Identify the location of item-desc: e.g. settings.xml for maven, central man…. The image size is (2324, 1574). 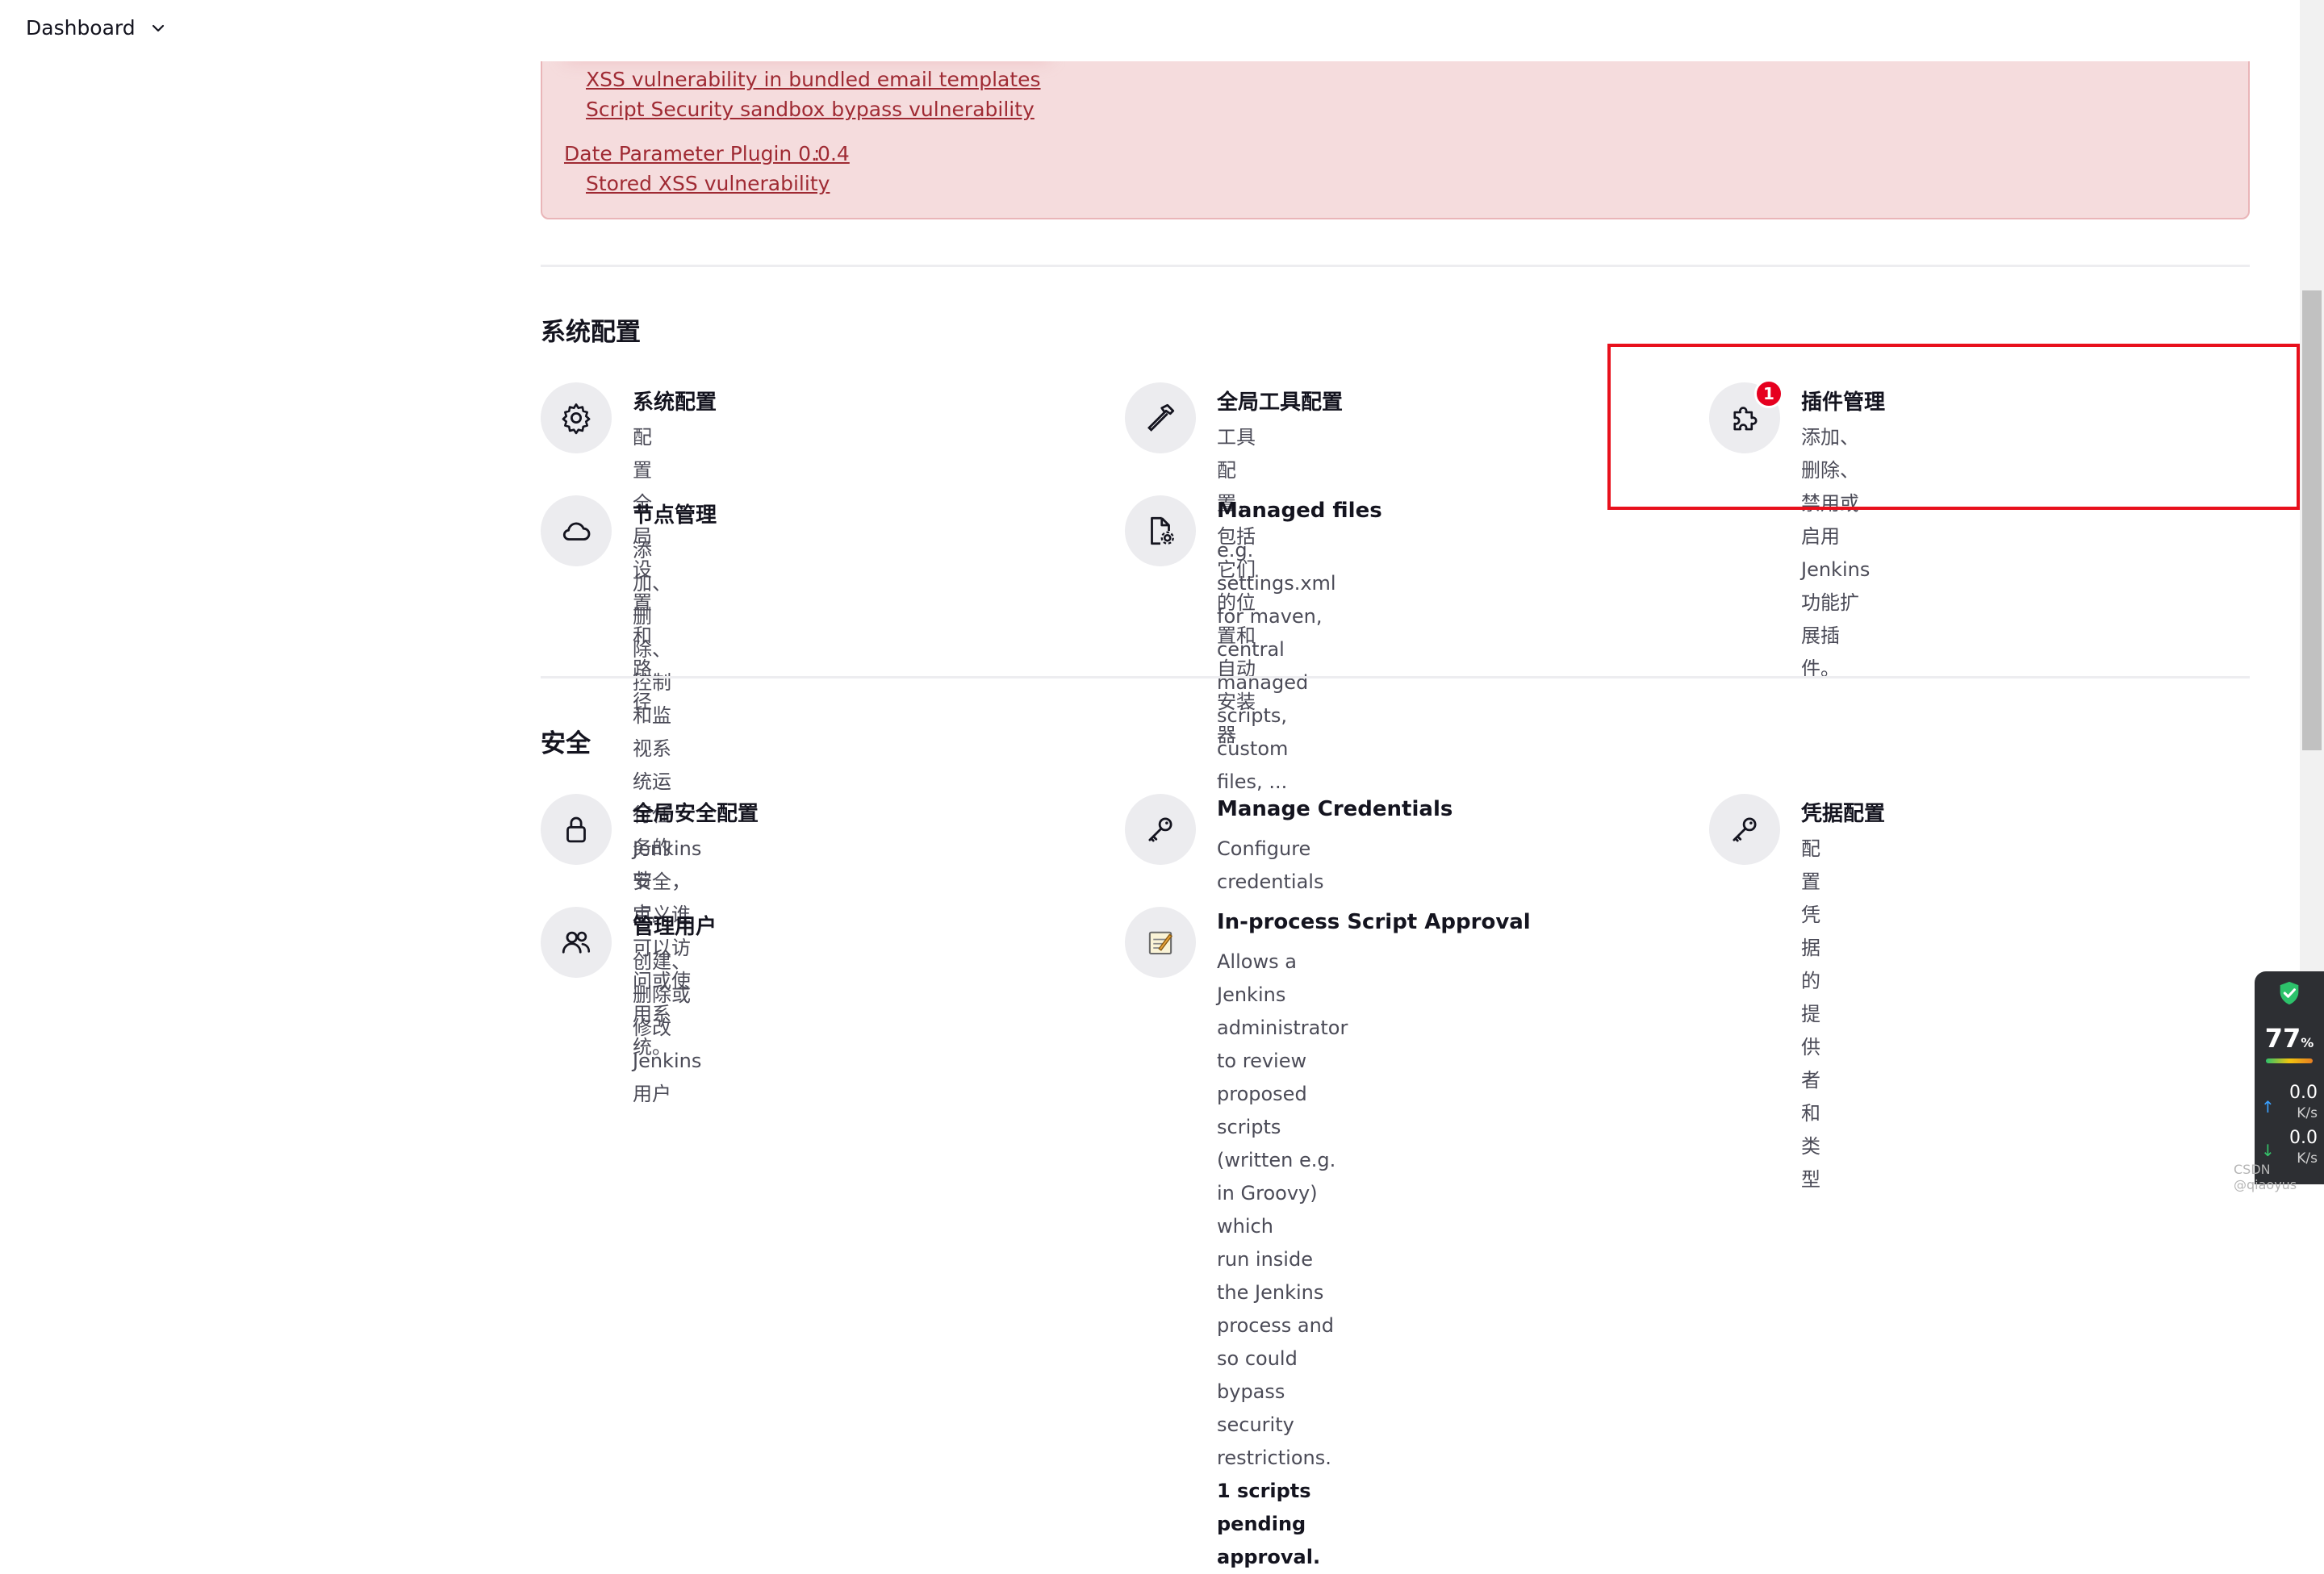
(1276, 666).